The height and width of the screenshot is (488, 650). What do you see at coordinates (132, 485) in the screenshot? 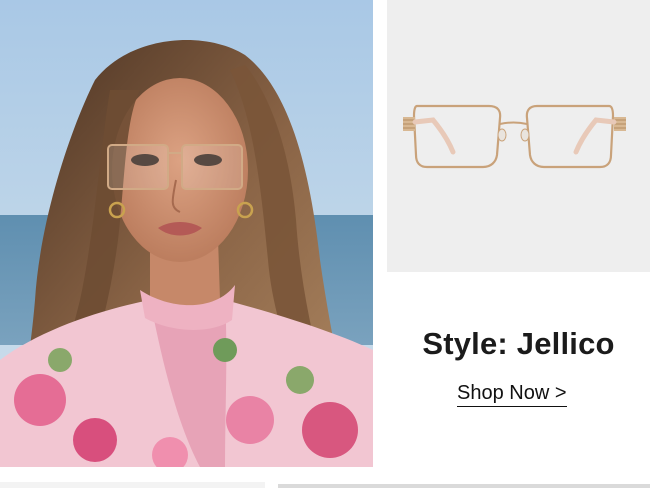
I see `bottom-divider-left` at bounding box center [132, 485].